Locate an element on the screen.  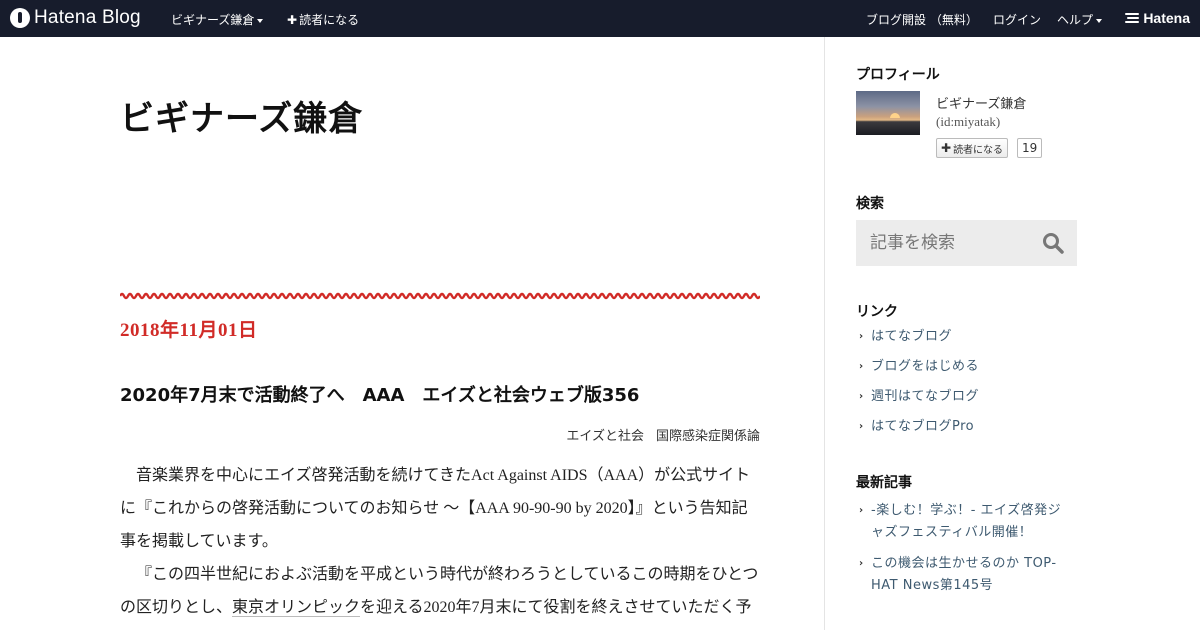
links-list: › はてなブログ › ブログをはじめる › 週刊はてなブログ › はてなブログPro is located at coordinates (917, 387).